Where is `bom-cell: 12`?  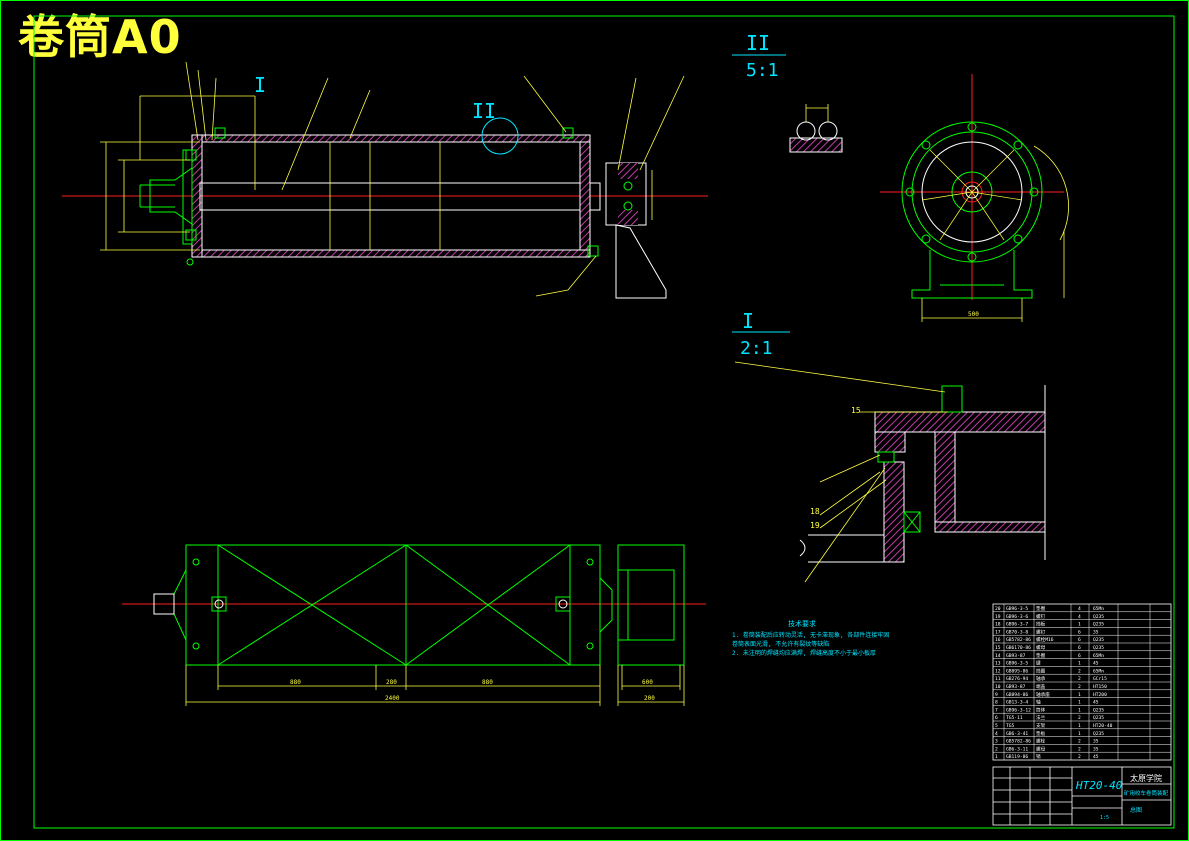 bom-cell: 12 is located at coordinates (998, 671).